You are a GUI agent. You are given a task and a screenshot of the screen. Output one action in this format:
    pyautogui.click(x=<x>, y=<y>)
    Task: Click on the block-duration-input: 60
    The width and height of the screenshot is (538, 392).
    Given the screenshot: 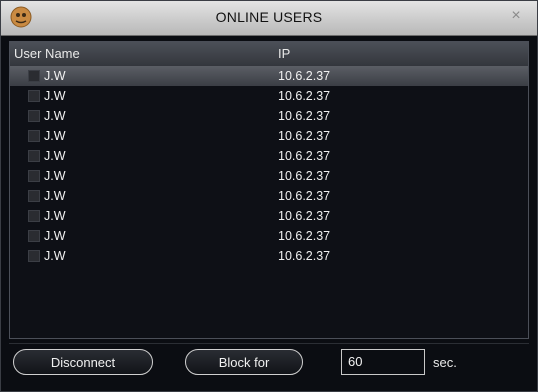 What is the action you would take?
    pyautogui.click(x=383, y=362)
    